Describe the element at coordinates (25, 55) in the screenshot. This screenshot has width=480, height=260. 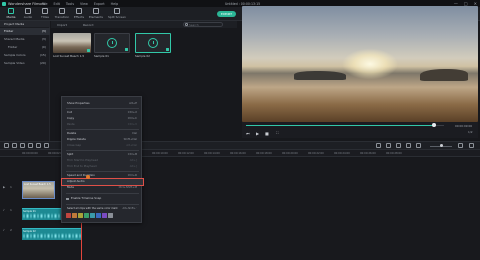
I see `sidebar-item-sample-colors: Sample Colors (15)` at that location.